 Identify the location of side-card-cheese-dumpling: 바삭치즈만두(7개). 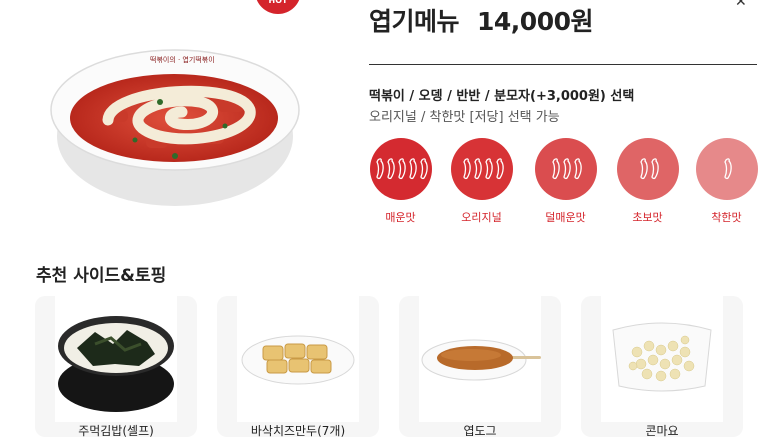
(298, 366).